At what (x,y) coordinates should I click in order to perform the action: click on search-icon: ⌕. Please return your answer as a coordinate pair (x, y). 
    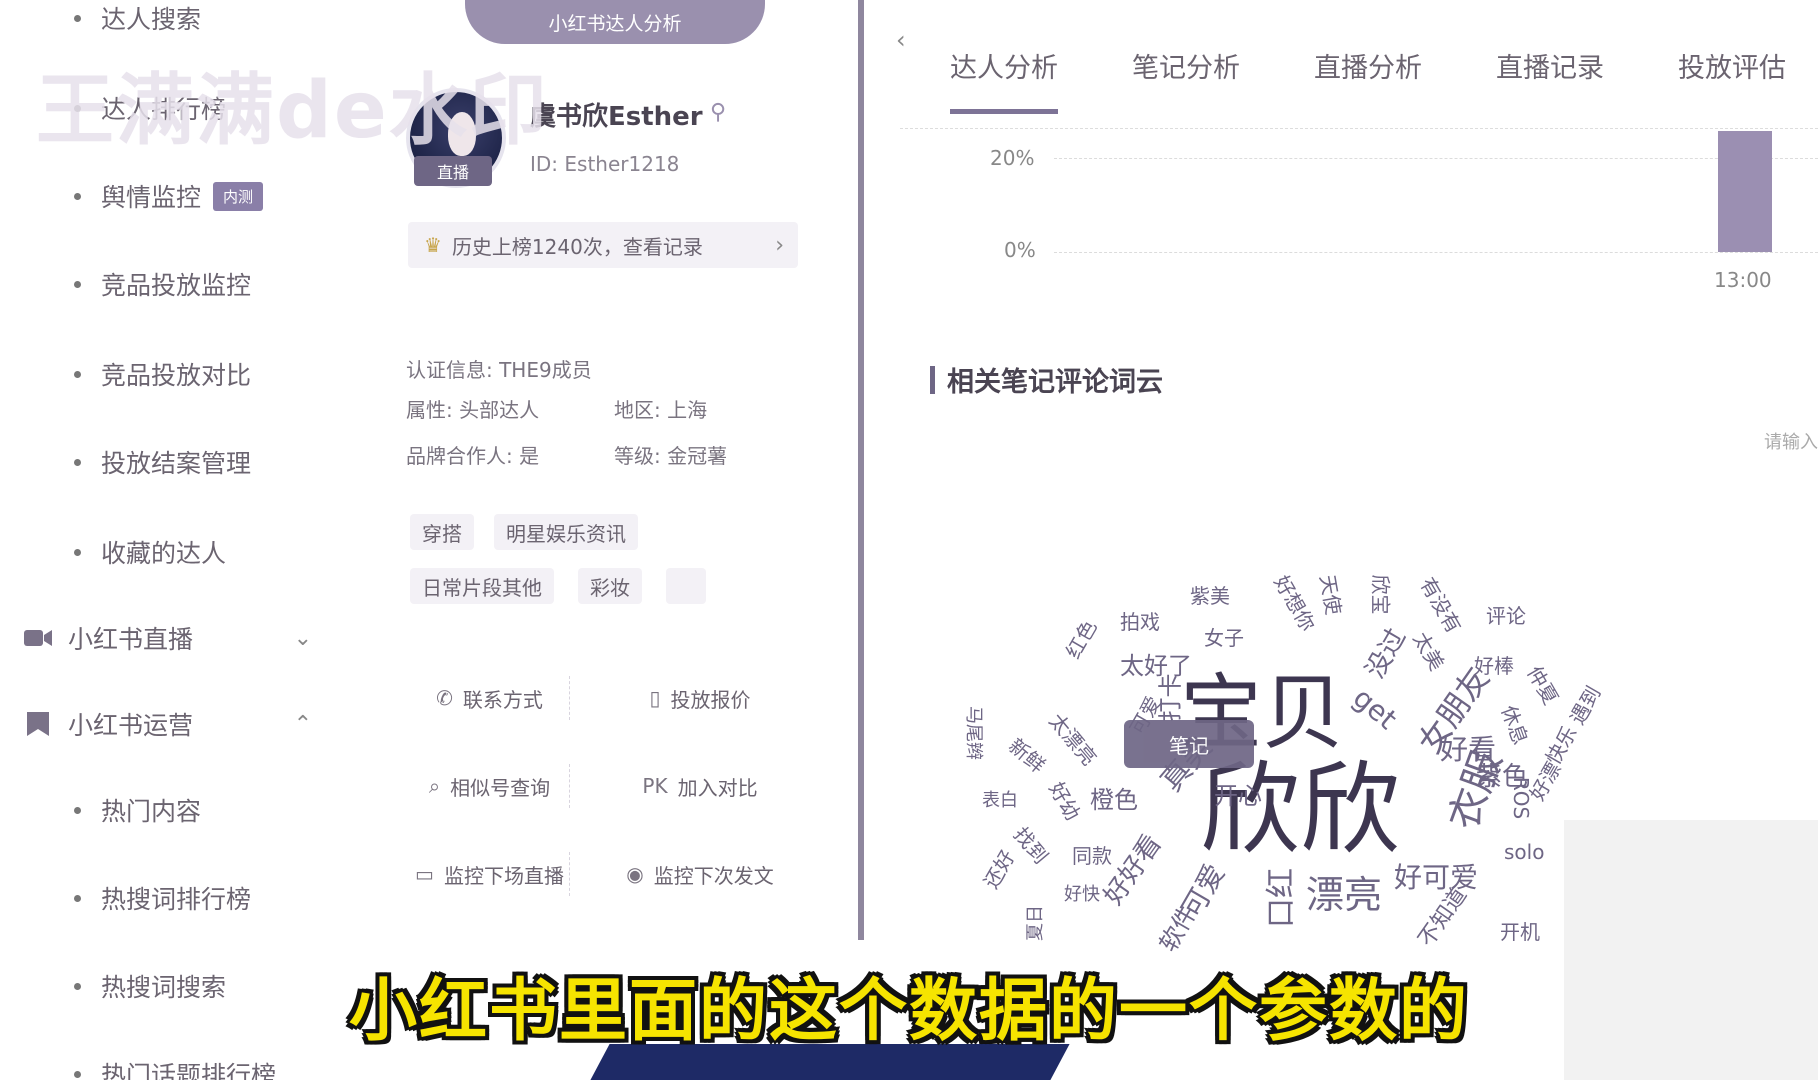
    Looking at the image, I should click on (434, 786).